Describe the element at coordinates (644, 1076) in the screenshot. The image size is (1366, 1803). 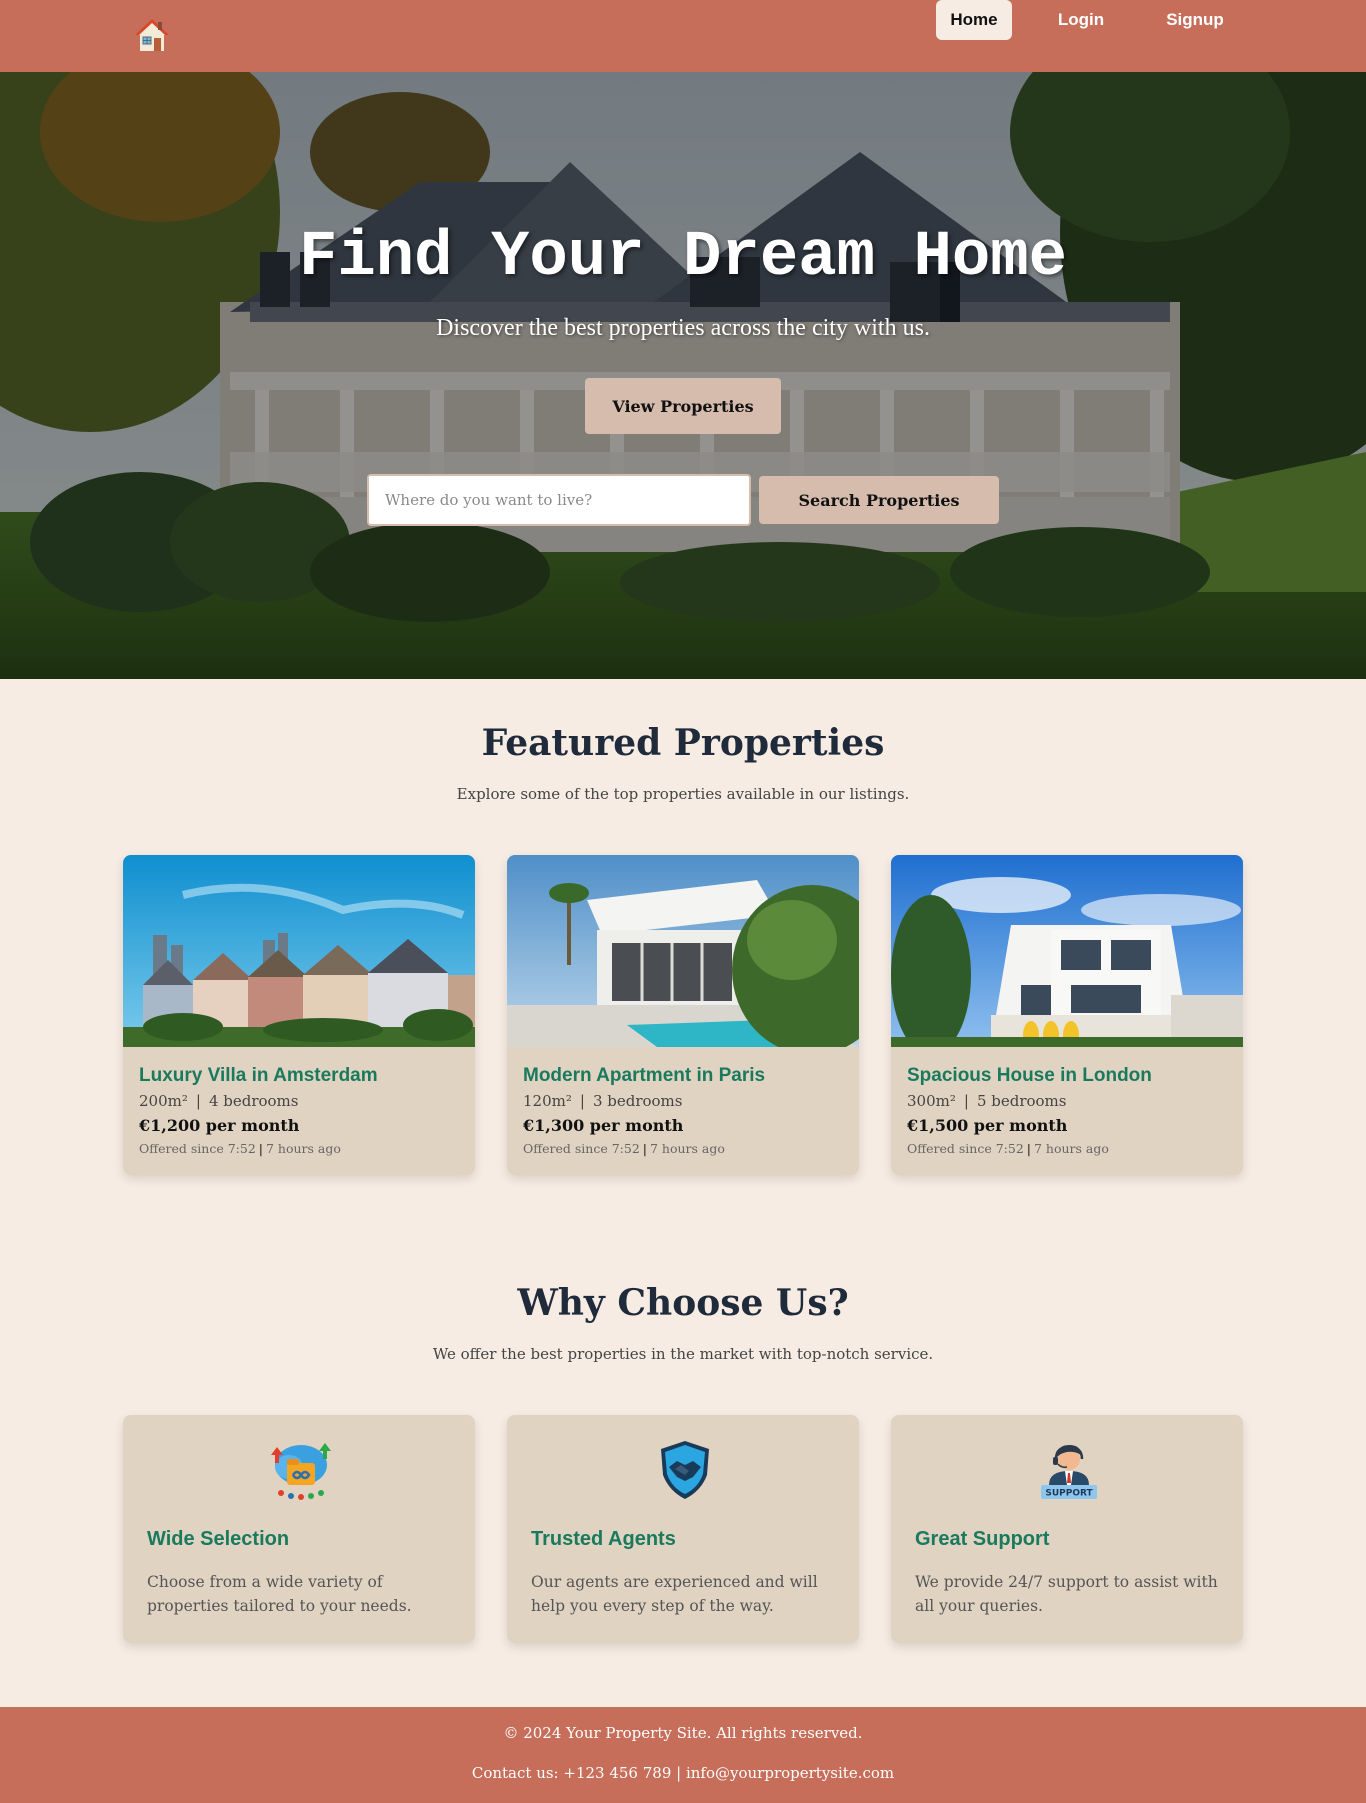
I see `property-name: Modern Apartment in Paris` at that location.